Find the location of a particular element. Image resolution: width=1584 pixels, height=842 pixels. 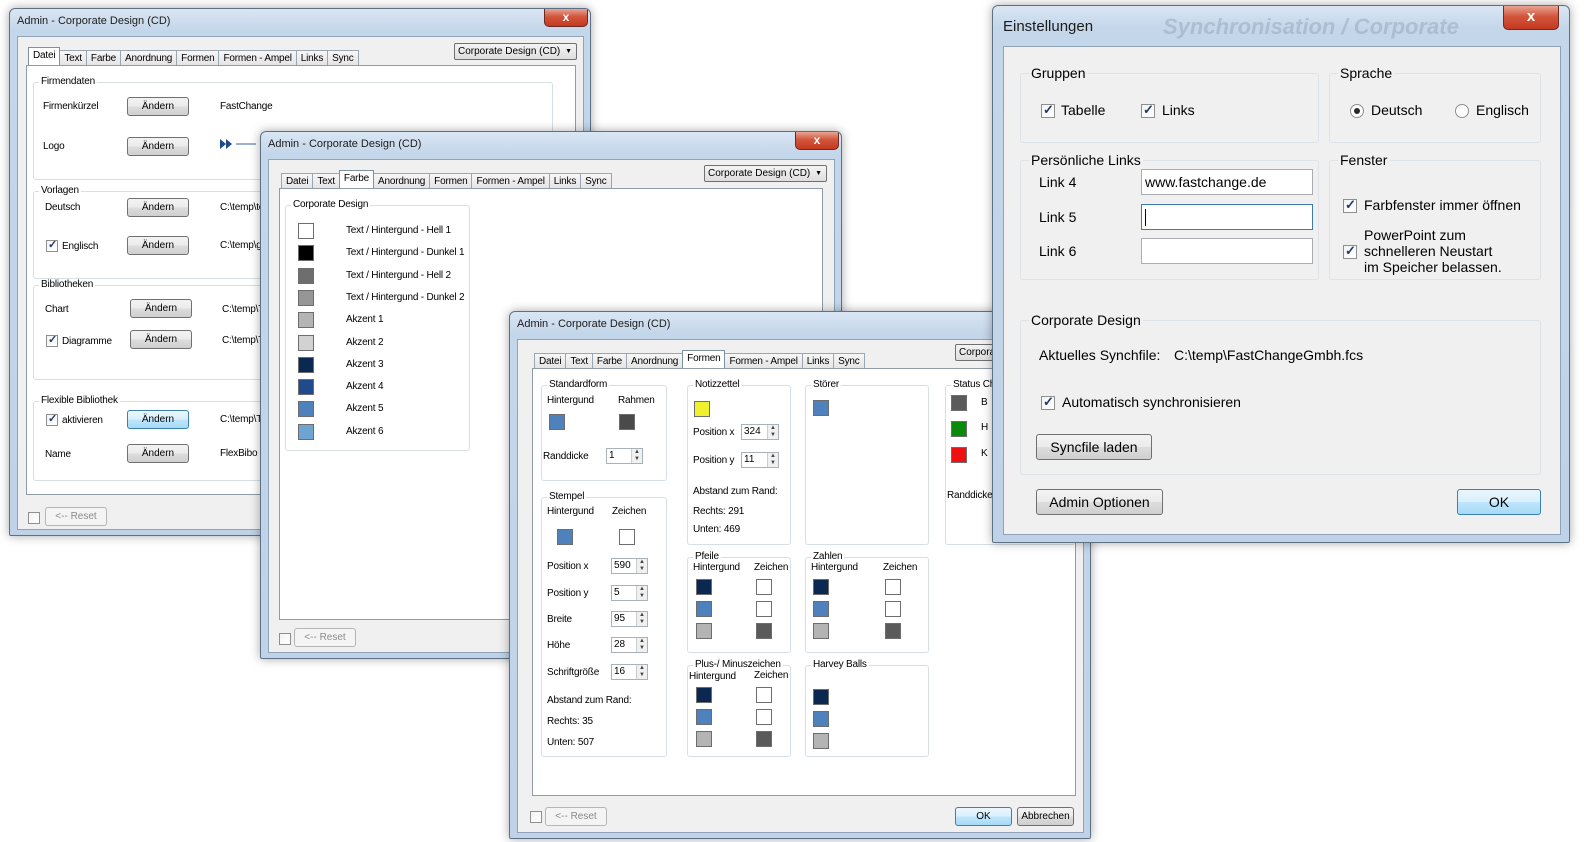

randdicke-spinner: 1 ▲ ▼ is located at coordinates (624, 456).